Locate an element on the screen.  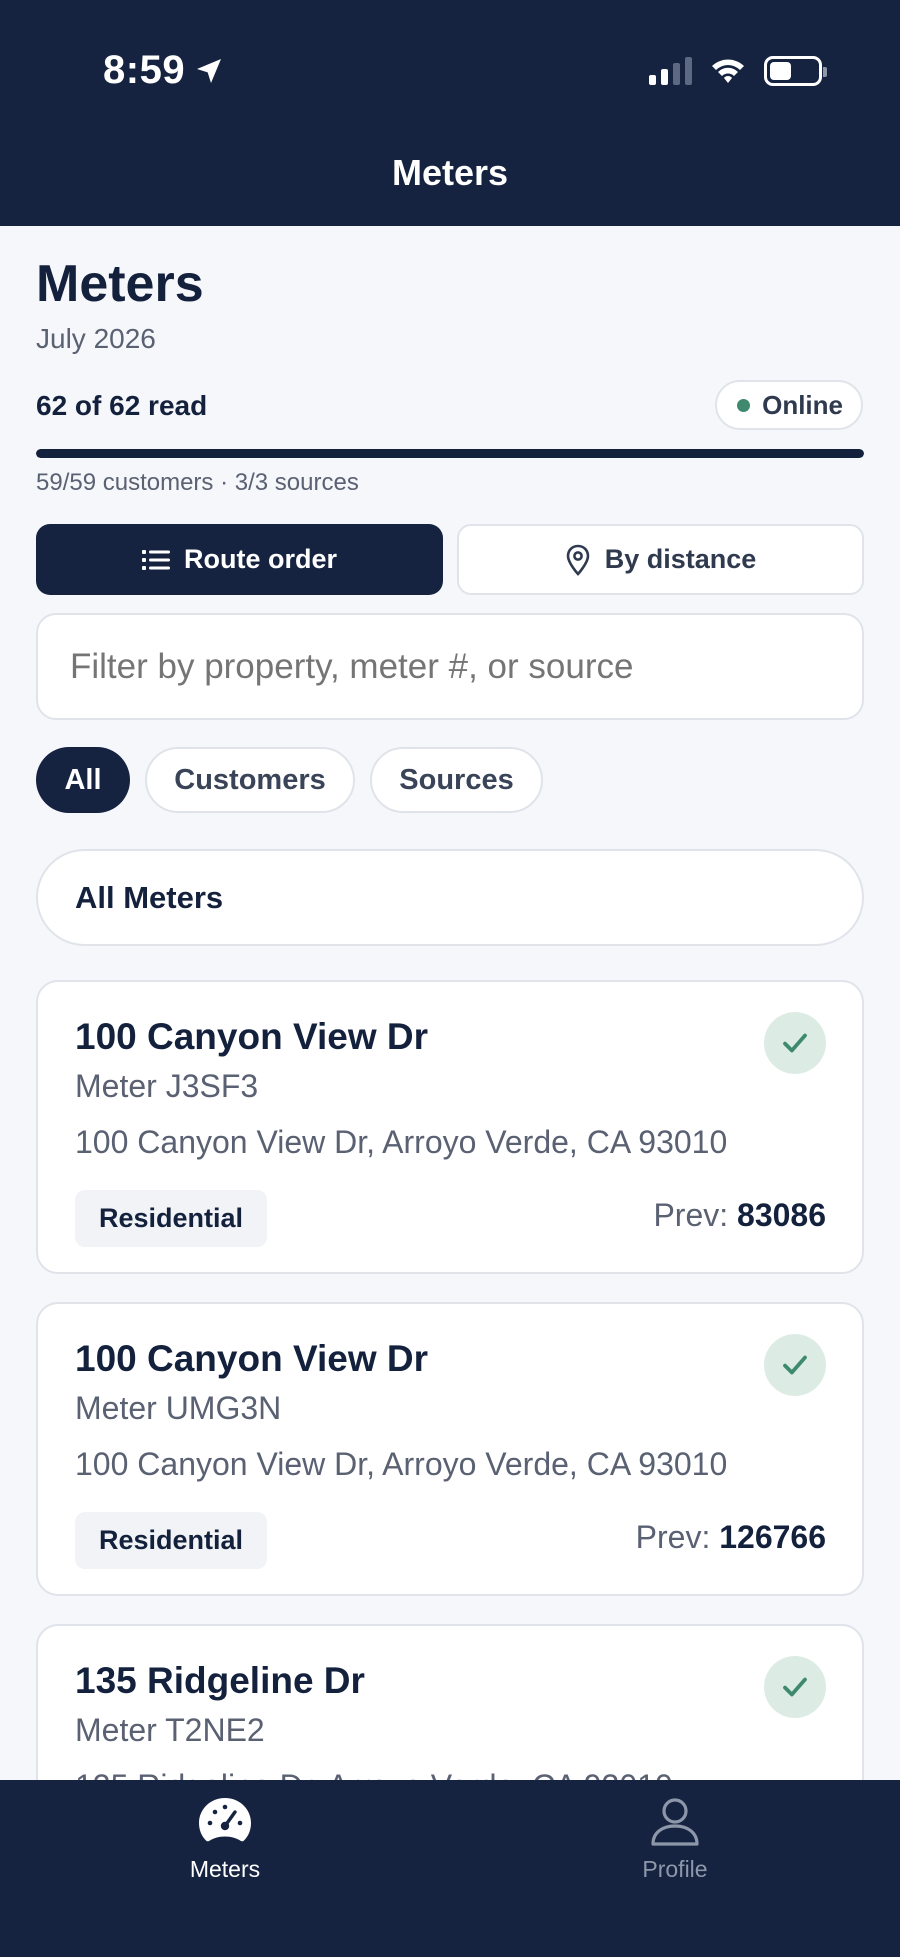
read-progress-bar is located at coordinates (450, 453).